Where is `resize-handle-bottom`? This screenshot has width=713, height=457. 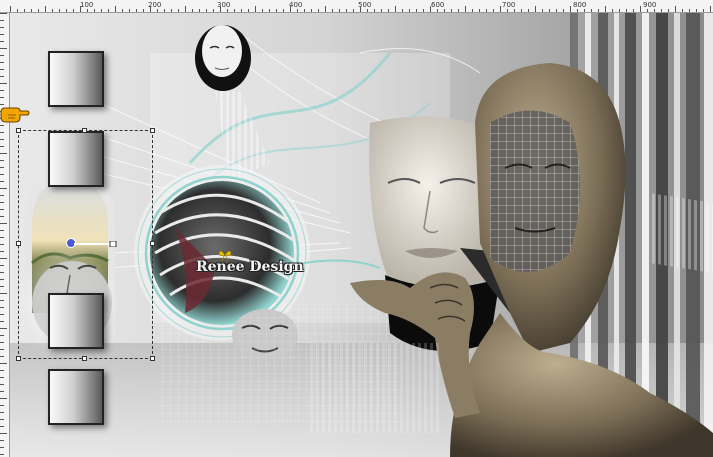
resize-handle-bottom is located at coordinates (84, 358).